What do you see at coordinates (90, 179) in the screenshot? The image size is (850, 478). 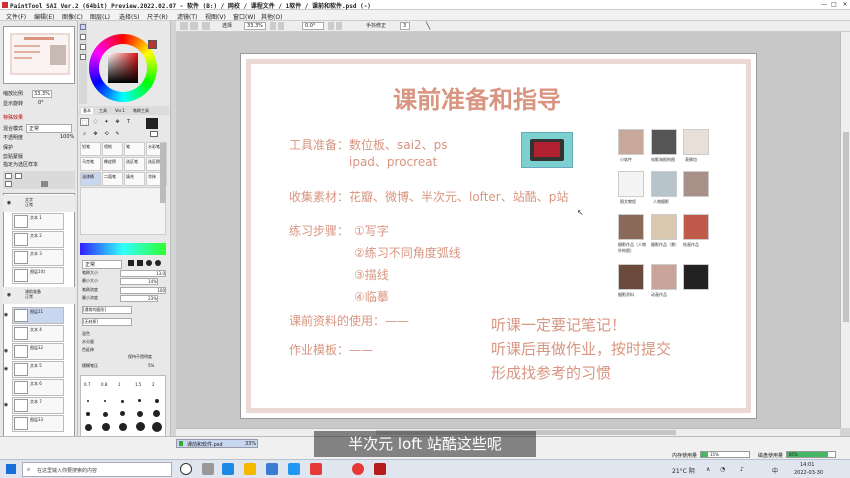 I see `brush-cell-selected: 油漆桶` at bounding box center [90, 179].